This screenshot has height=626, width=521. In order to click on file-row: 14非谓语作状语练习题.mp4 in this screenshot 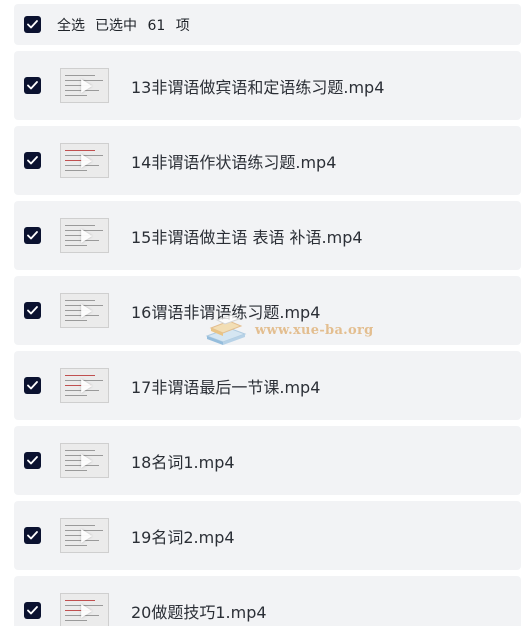, I will do `click(267, 160)`.